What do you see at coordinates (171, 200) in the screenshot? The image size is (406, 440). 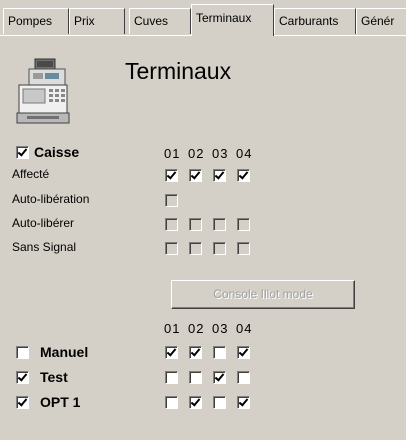 I see `auto-liberation-checkbox` at bounding box center [171, 200].